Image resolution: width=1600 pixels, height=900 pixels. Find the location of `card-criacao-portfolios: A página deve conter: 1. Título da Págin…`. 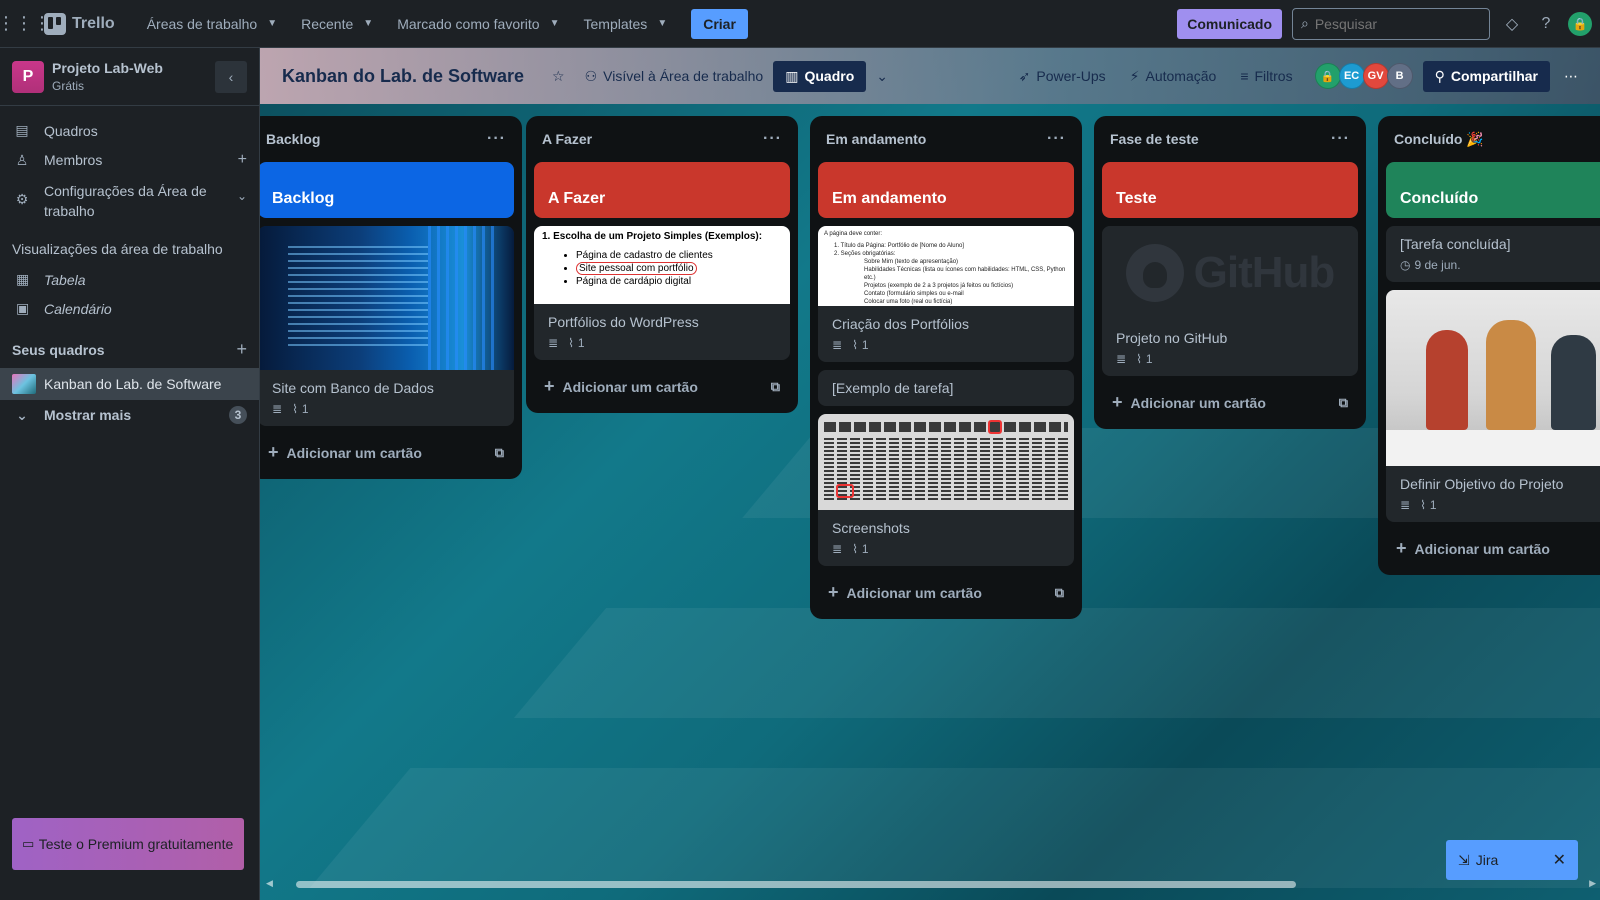

card-criacao-portfolios: A página deve conter: 1. Título da Págin… is located at coordinates (946, 294).